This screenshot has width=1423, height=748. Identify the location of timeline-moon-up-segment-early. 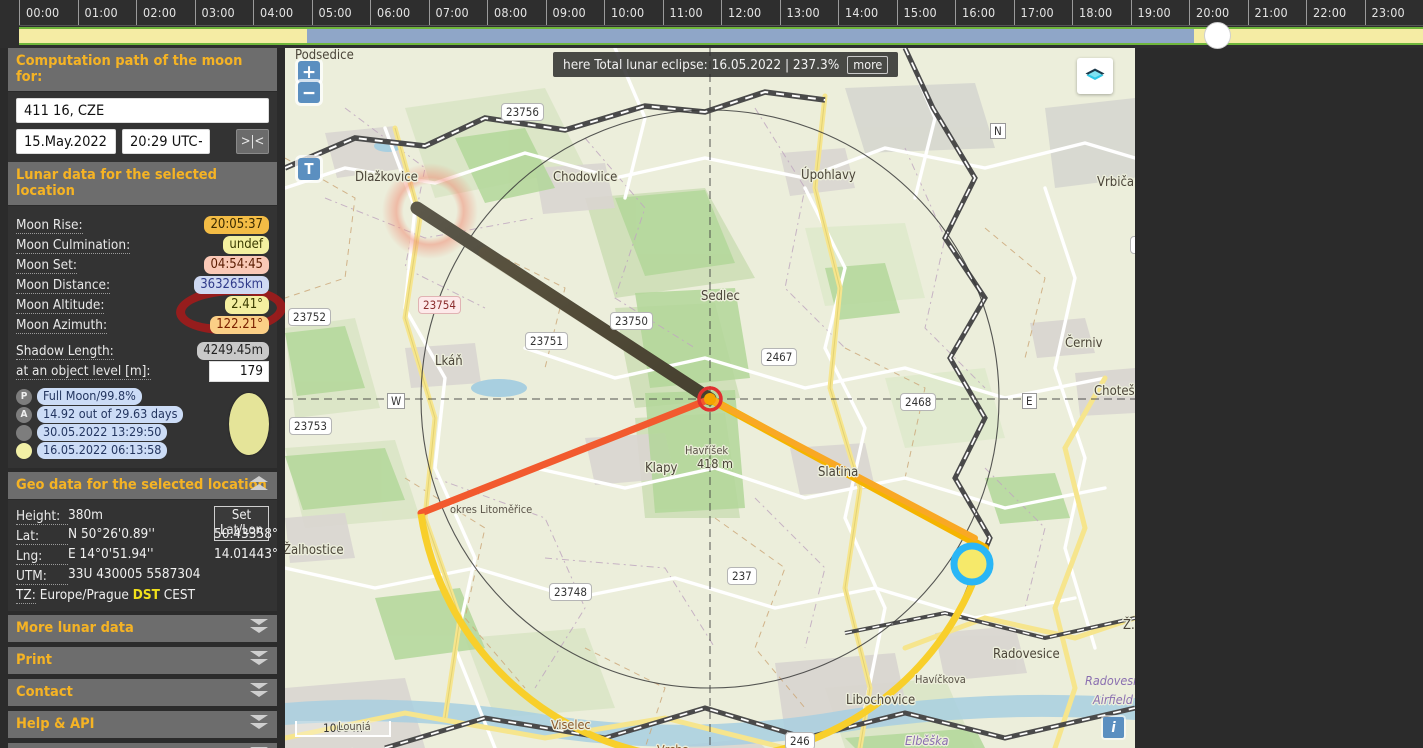
(163, 36).